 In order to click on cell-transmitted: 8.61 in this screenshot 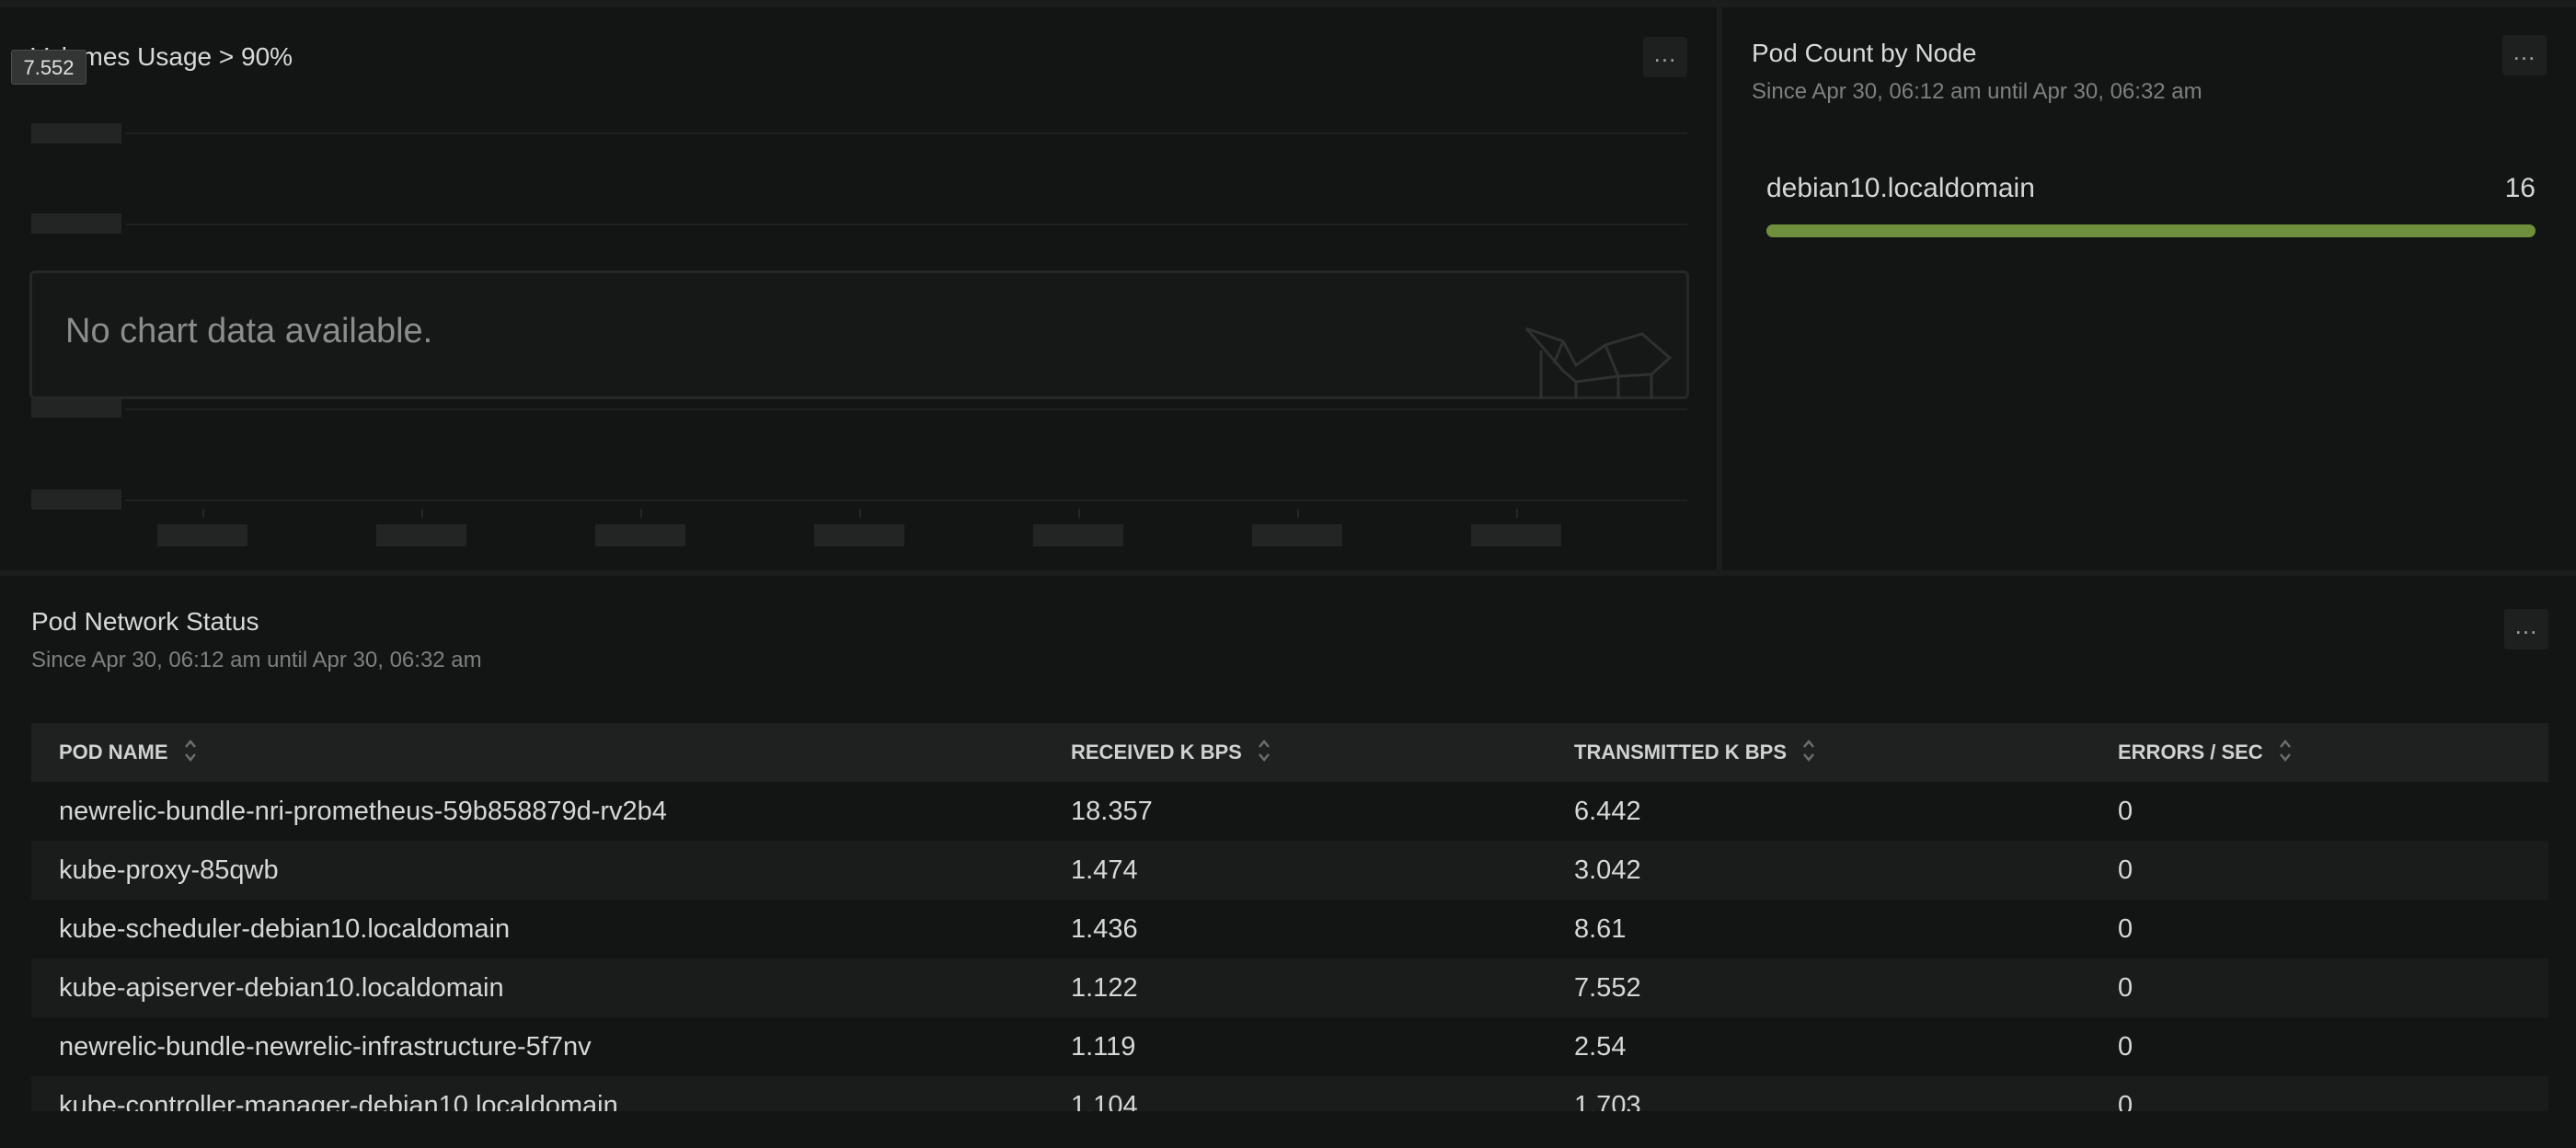, I will do `click(1600, 929)`.